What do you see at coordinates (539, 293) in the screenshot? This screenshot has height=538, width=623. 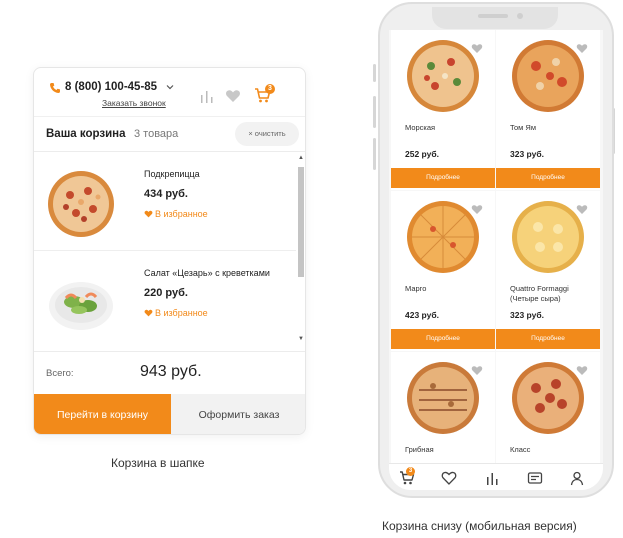 I see `product-name: Quattro Formaggi (Четыре сыра)` at bounding box center [539, 293].